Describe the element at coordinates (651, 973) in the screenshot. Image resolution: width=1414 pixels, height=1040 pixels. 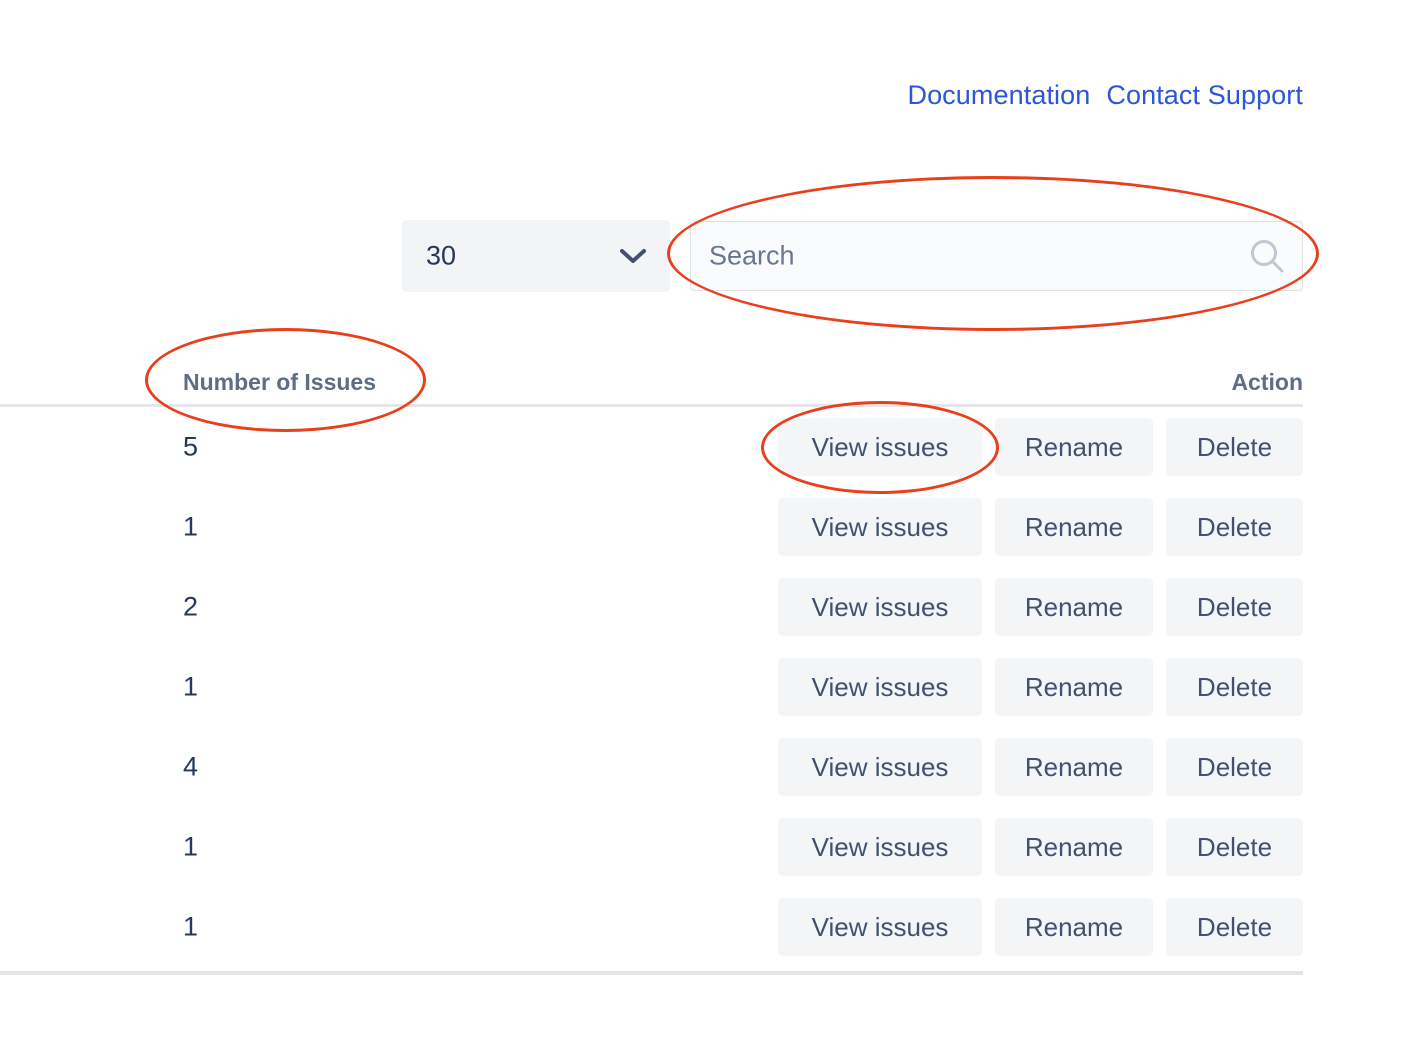
I see `table-bottom-divider` at that location.